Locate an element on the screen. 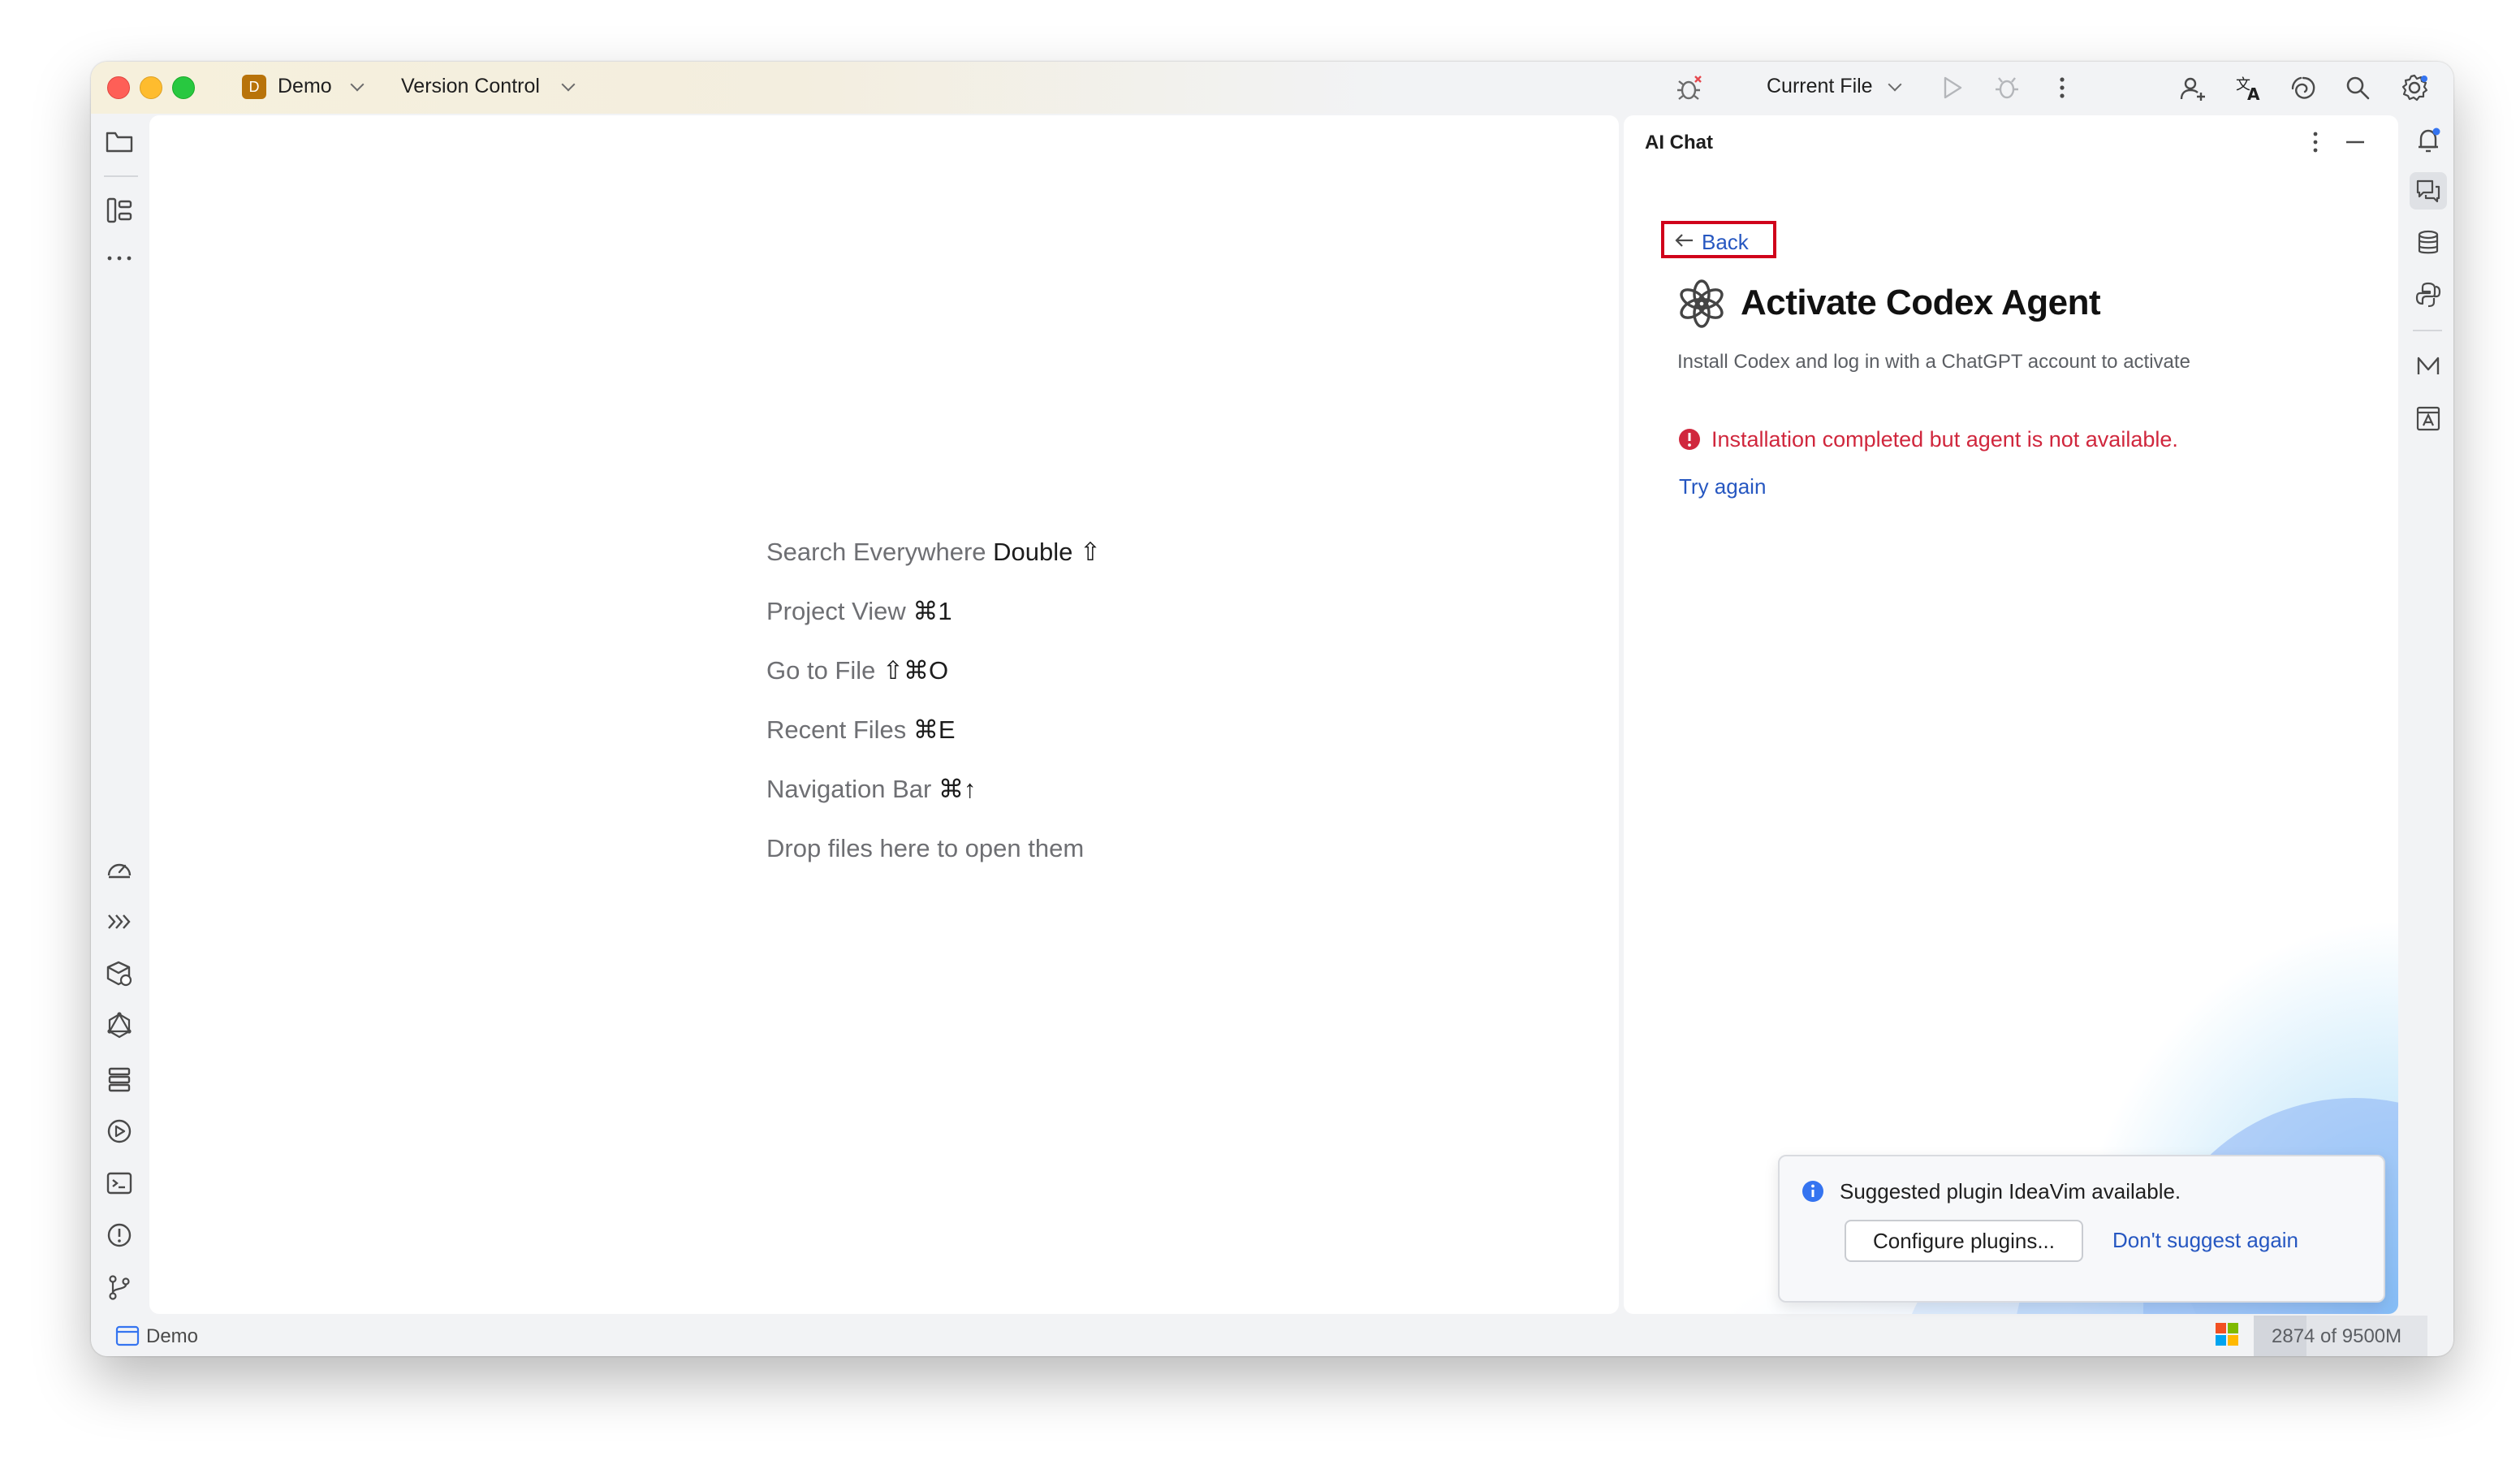 The image size is (2520, 1465). project-window-icon is located at coordinates (128, 1335).